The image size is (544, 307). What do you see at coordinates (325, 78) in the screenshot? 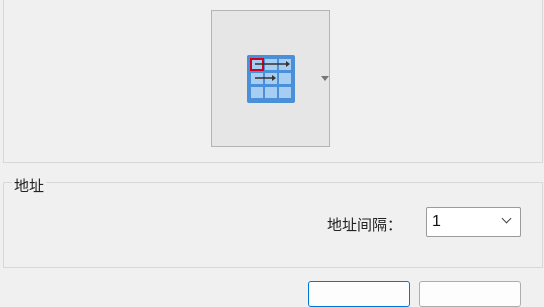
I see `caret-down-icon` at bounding box center [325, 78].